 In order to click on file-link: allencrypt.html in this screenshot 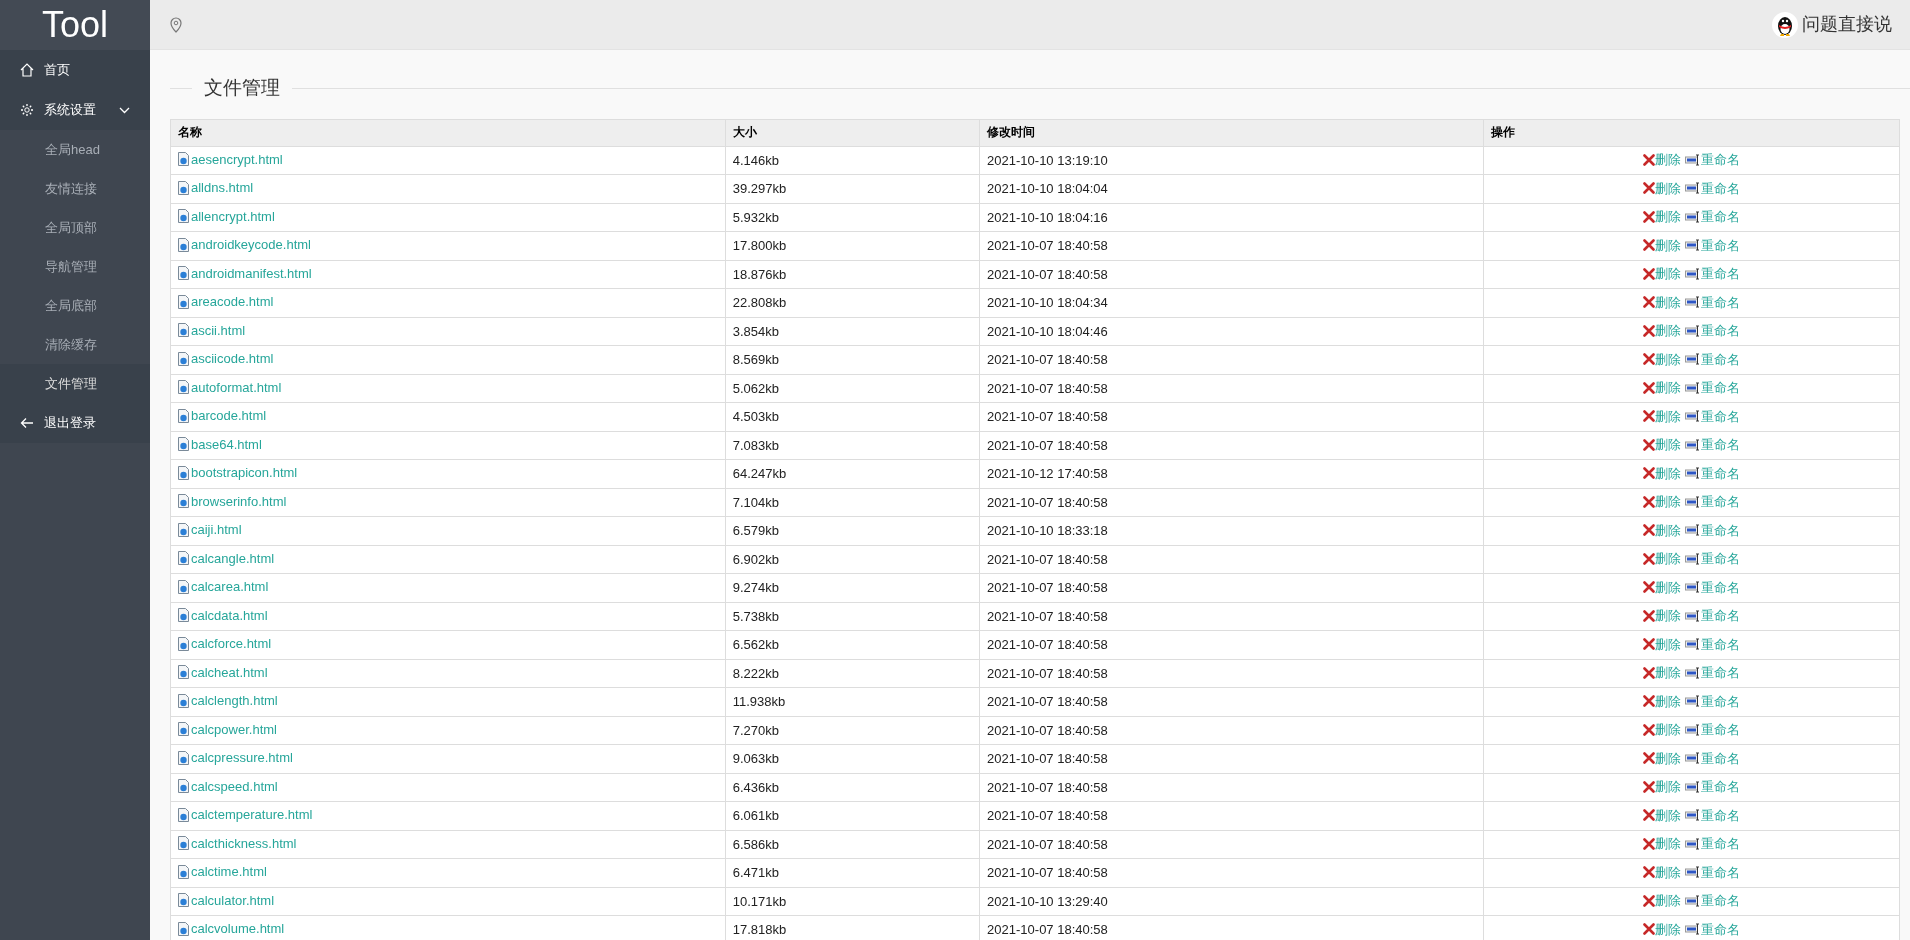, I will do `click(226, 216)`.